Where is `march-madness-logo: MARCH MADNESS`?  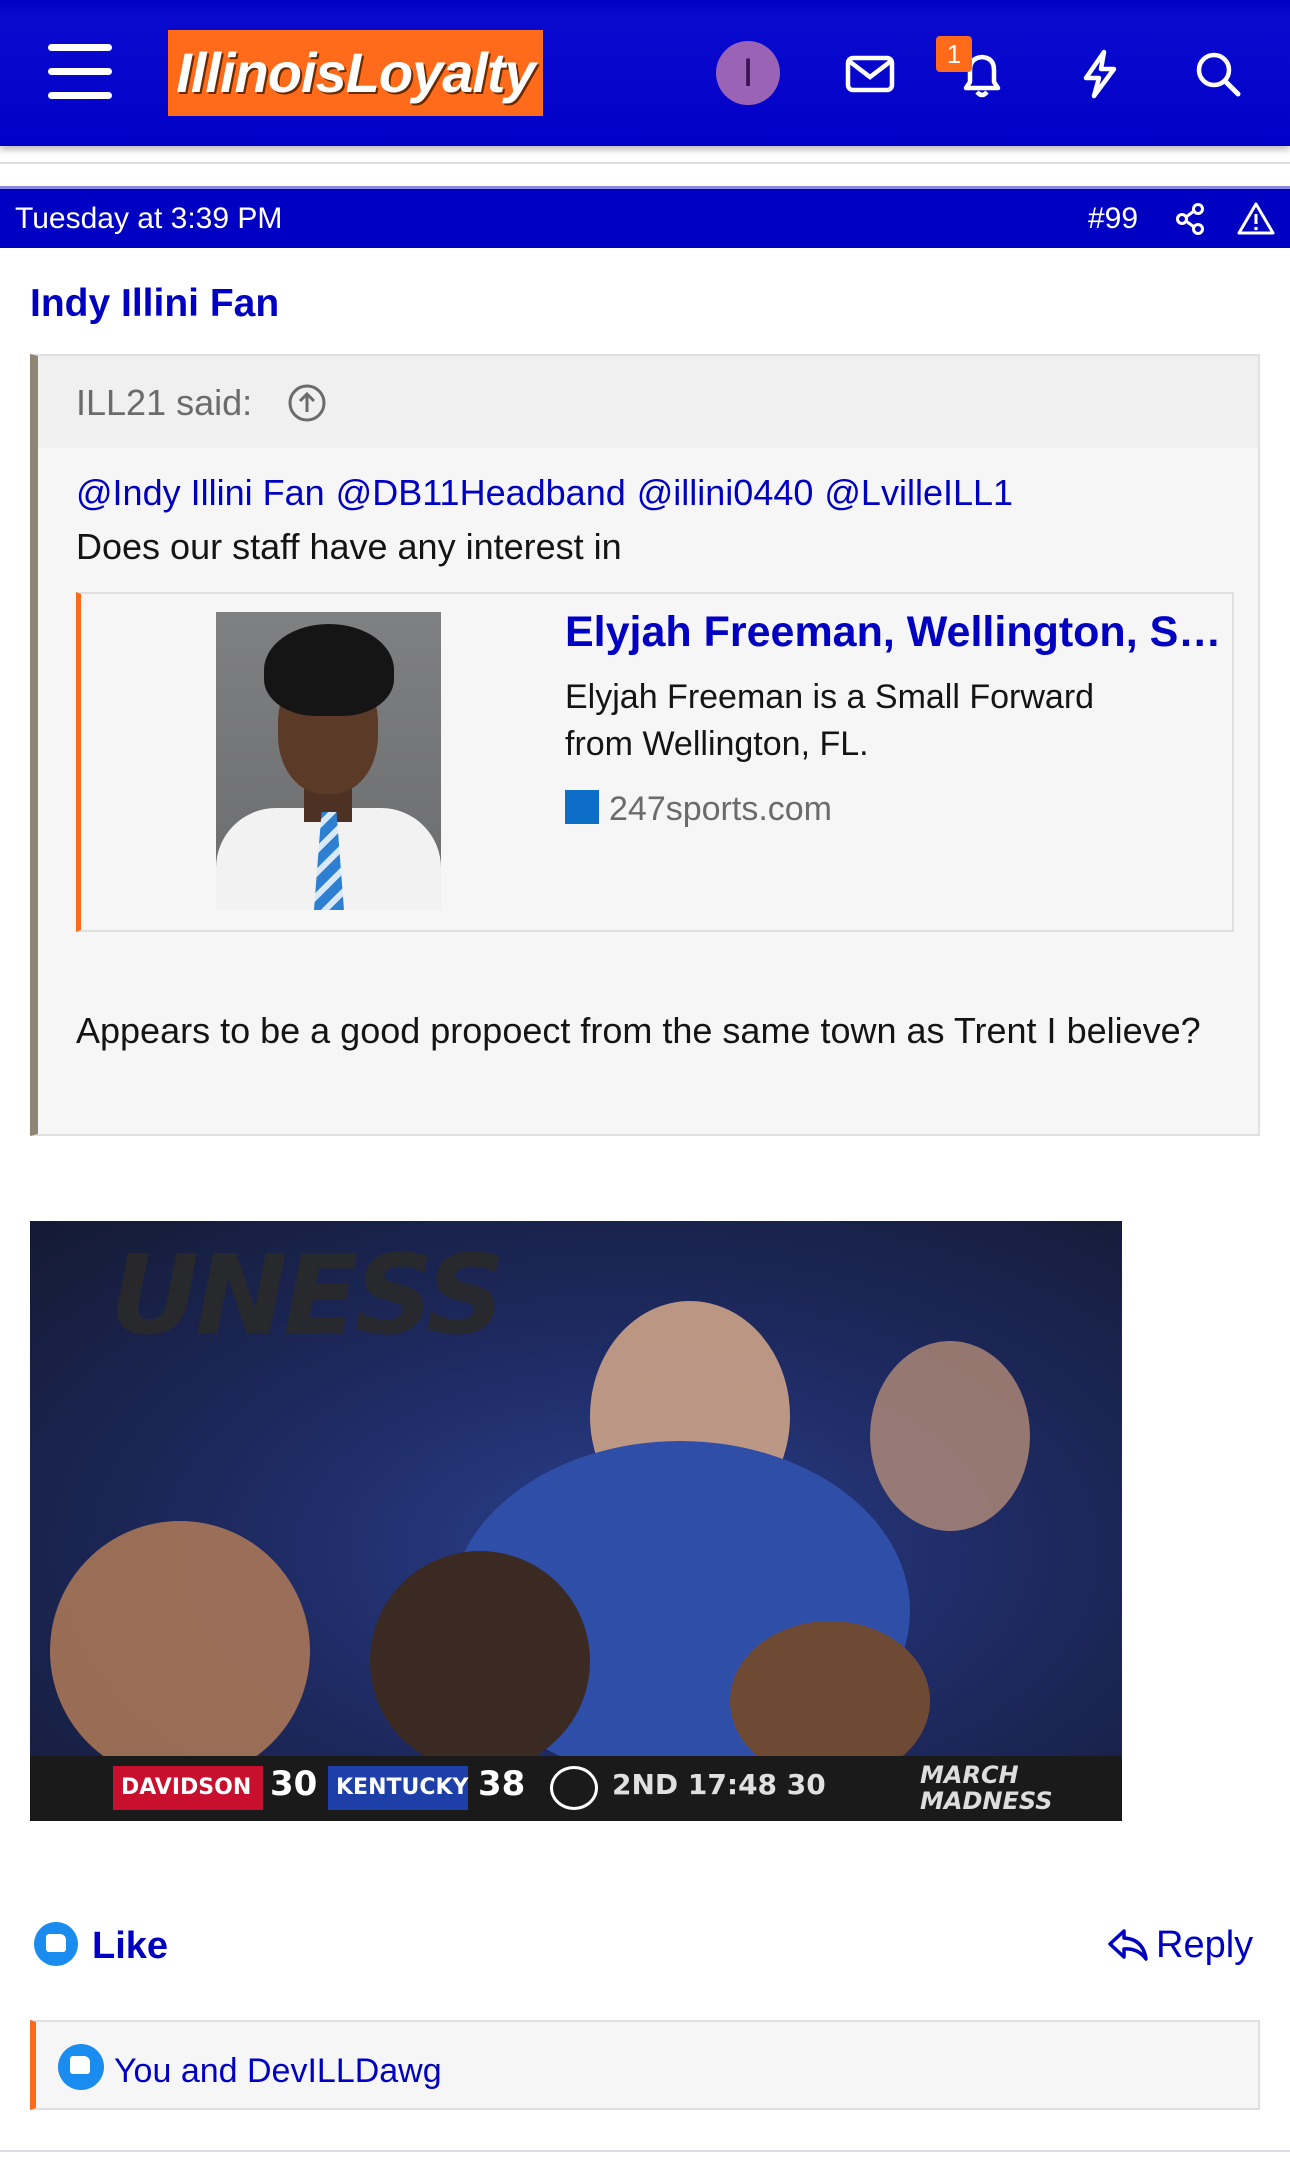
march-madness-logo: MARCH MADNESS is located at coordinates (986, 1788).